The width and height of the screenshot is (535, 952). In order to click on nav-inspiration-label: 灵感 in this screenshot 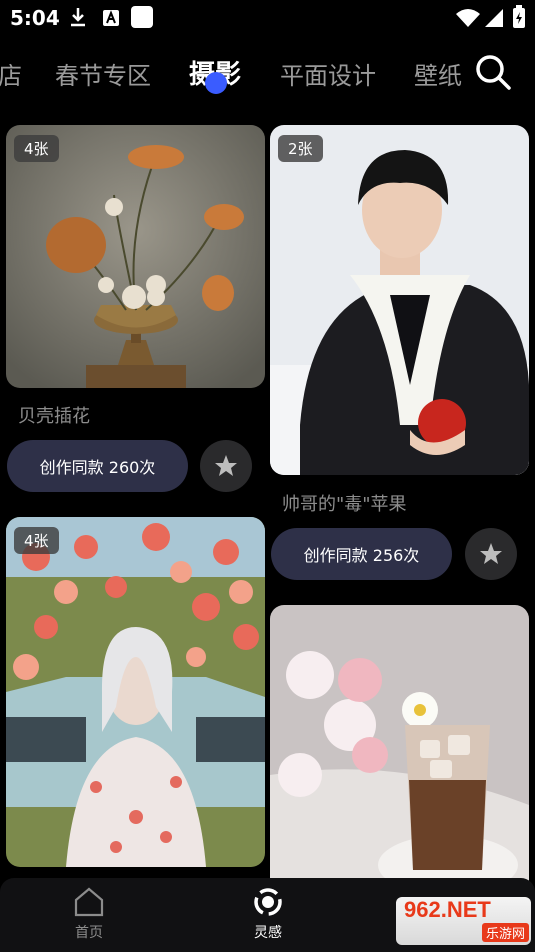, I will do `click(268, 933)`.